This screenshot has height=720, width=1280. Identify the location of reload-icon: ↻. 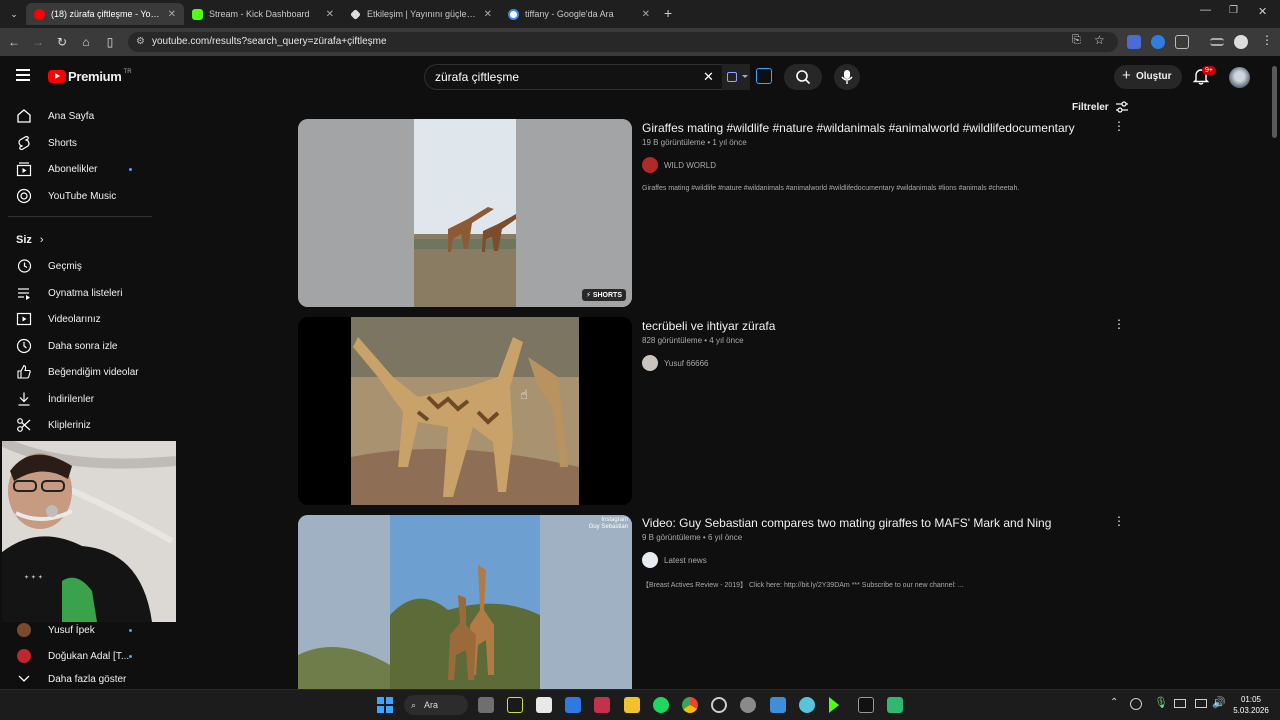
(62, 42).